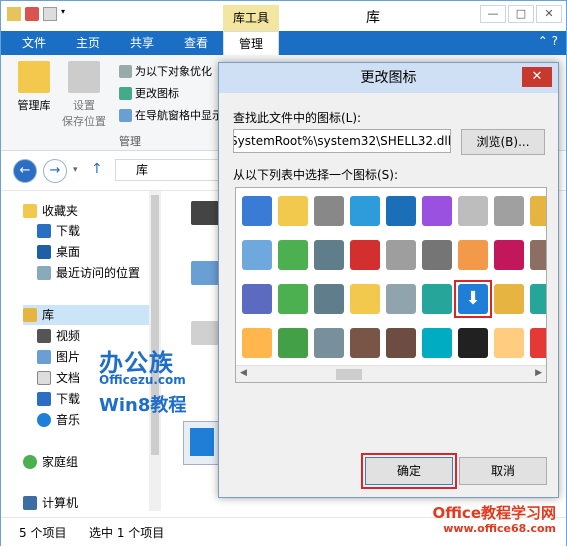  What do you see at coordinates (473, 299) in the screenshot?
I see `selected-download-arrow-icon: ⬇` at bounding box center [473, 299].